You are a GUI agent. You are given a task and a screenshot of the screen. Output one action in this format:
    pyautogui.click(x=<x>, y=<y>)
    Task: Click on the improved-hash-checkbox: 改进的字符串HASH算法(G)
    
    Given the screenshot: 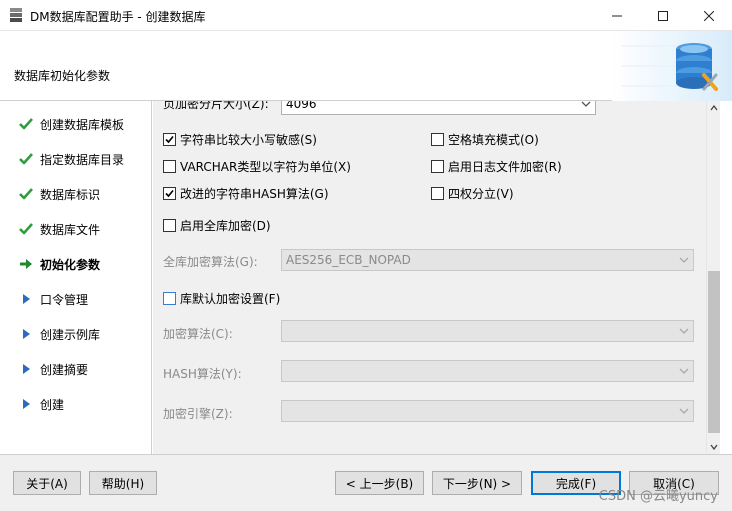 What is the action you would take?
    pyautogui.click(x=246, y=193)
    